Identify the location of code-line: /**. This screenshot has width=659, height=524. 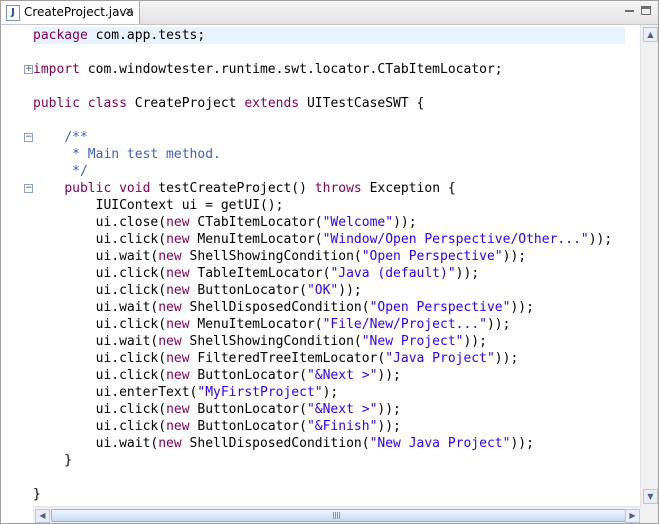
(60, 137).